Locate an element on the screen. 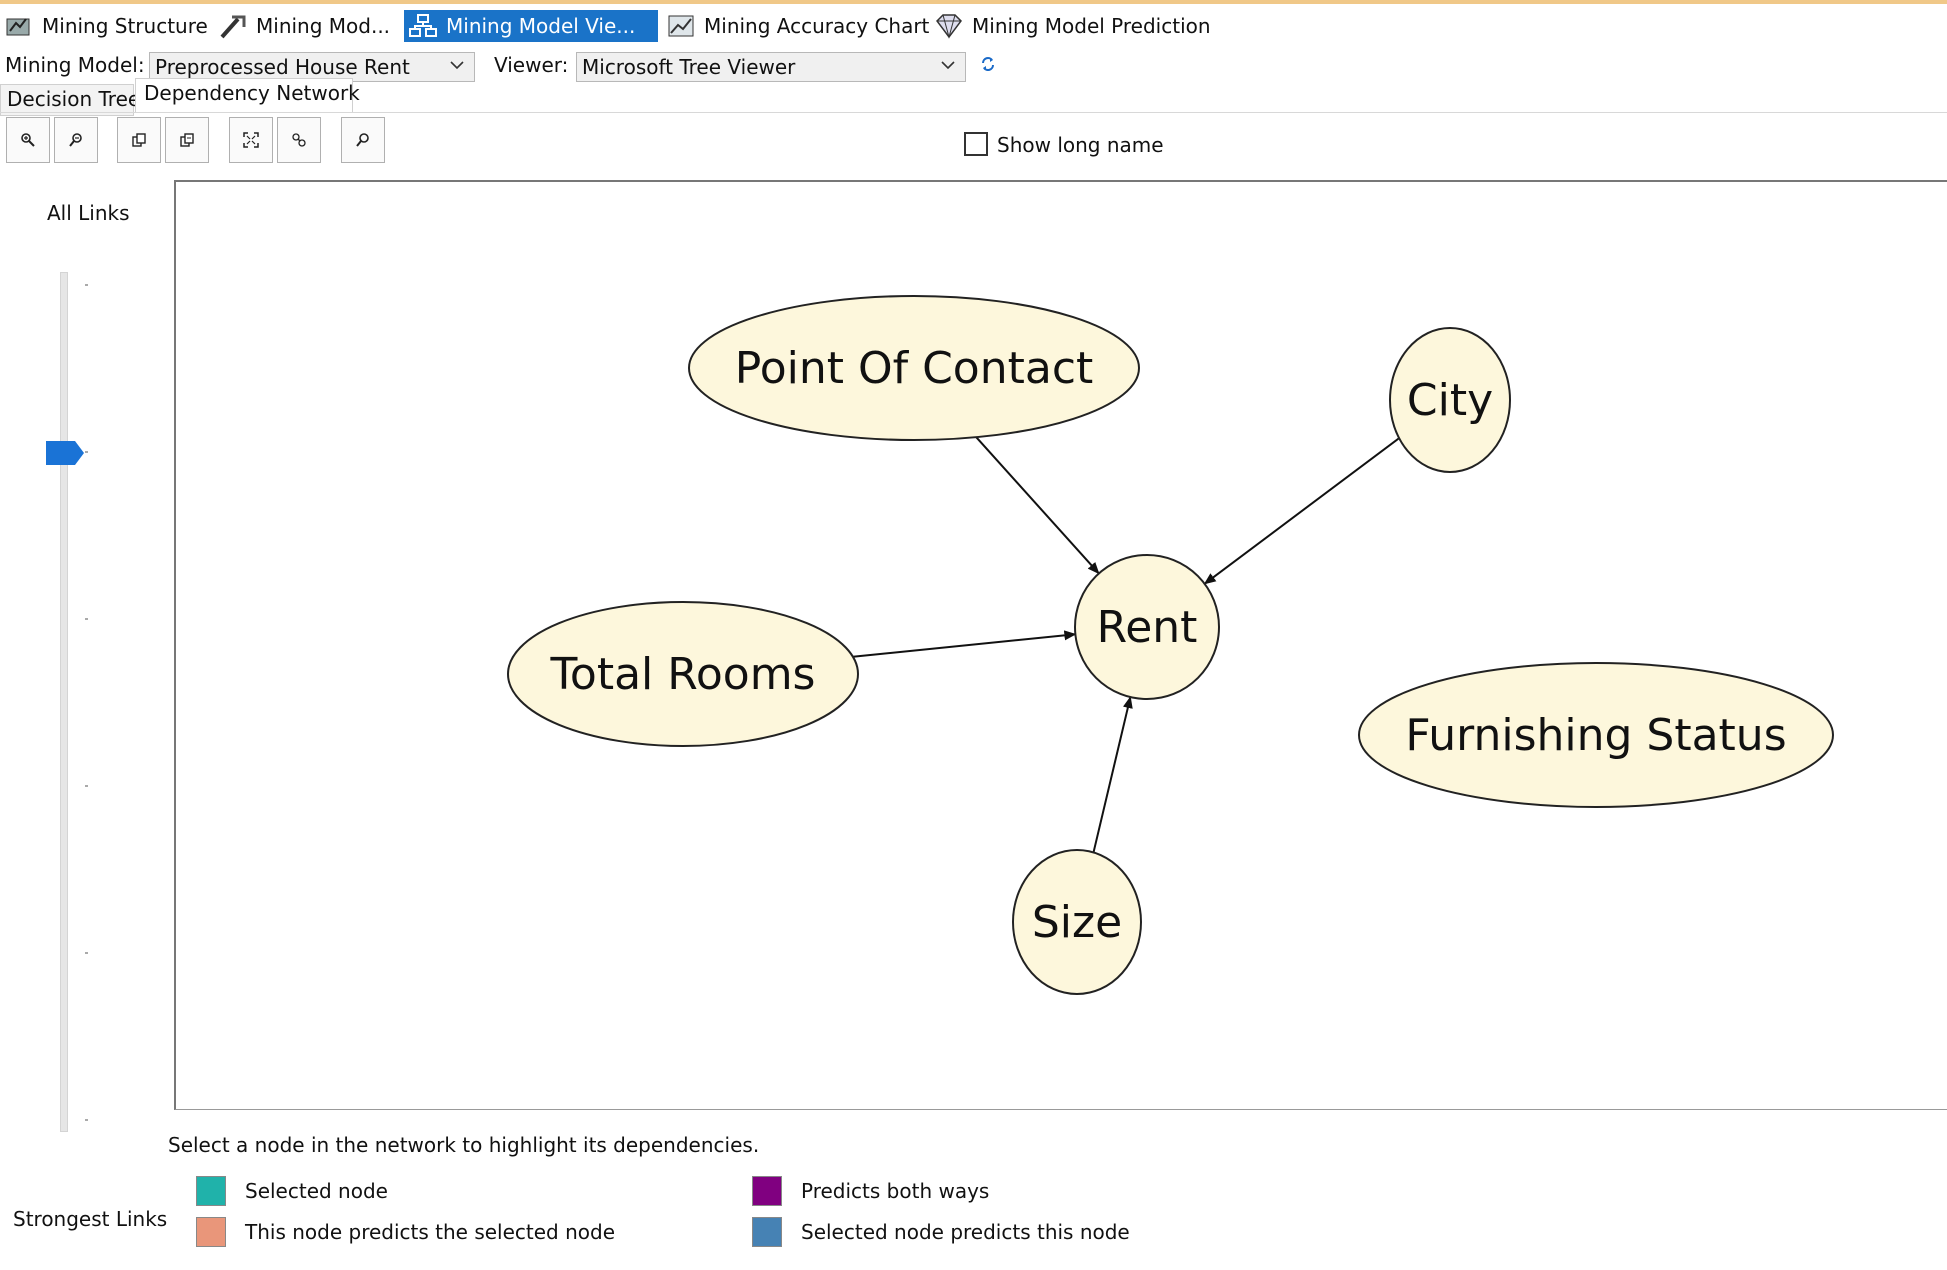 The width and height of the screenshot is (1947, 1270). node-rent: Rent is located at coordinates (1147, 627).